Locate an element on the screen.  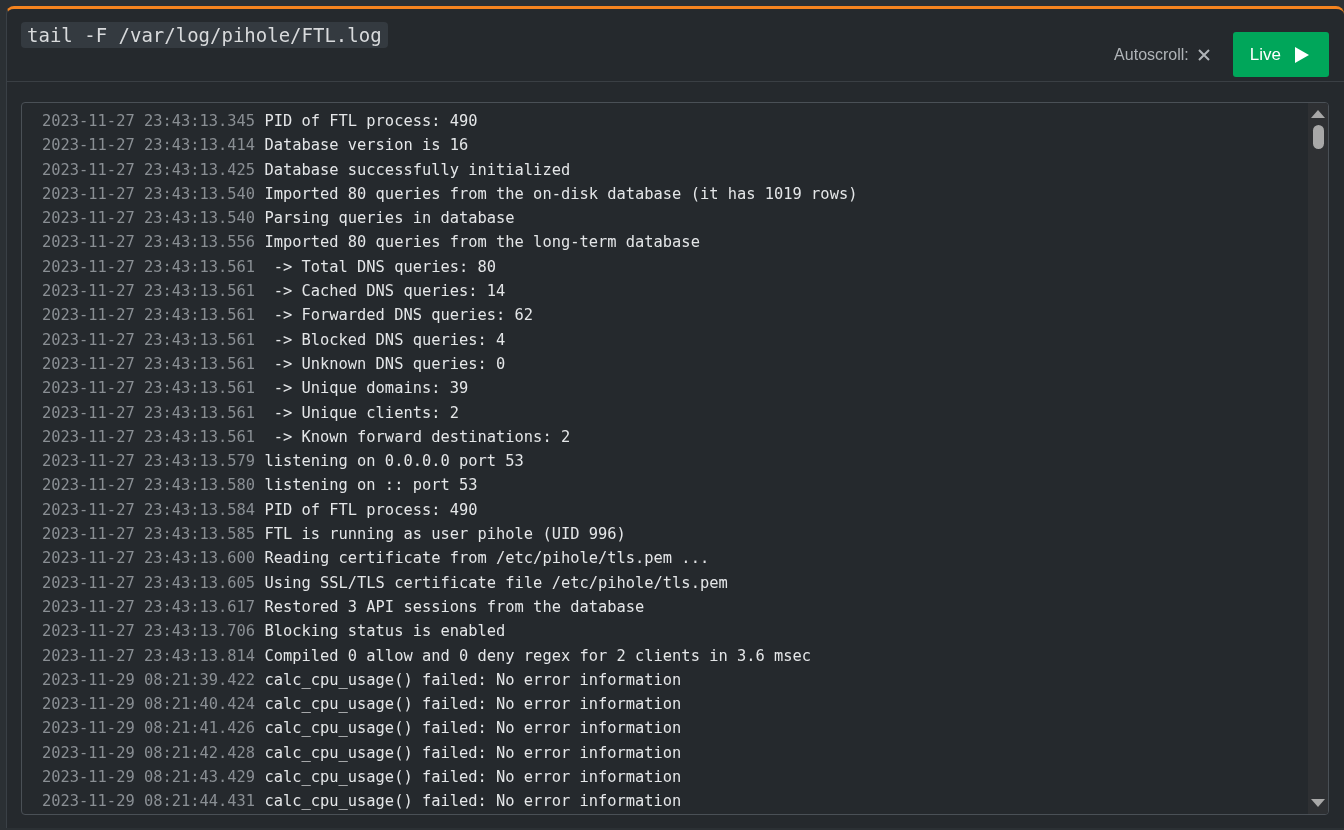
log-message: -> Forwarded DNS queries: 62 is located at coordinates (403, 315).